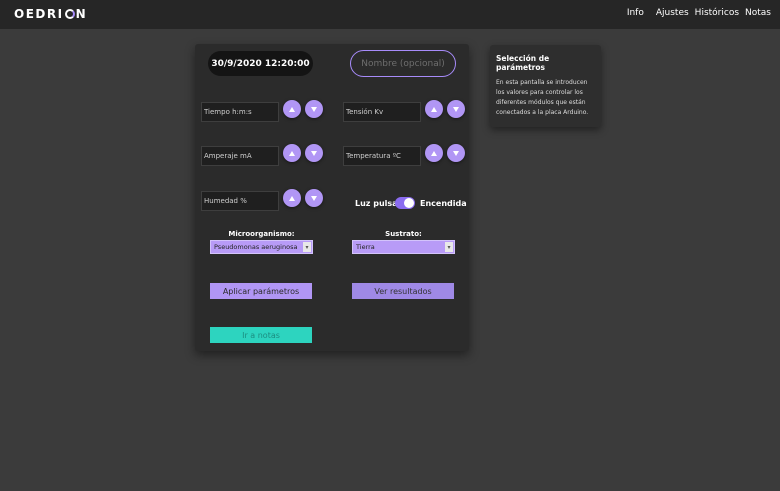 Image resolution: width=780 pixels, height=491 pixels. I want to click on app-logo: OEDRI N, so click(50, 14).